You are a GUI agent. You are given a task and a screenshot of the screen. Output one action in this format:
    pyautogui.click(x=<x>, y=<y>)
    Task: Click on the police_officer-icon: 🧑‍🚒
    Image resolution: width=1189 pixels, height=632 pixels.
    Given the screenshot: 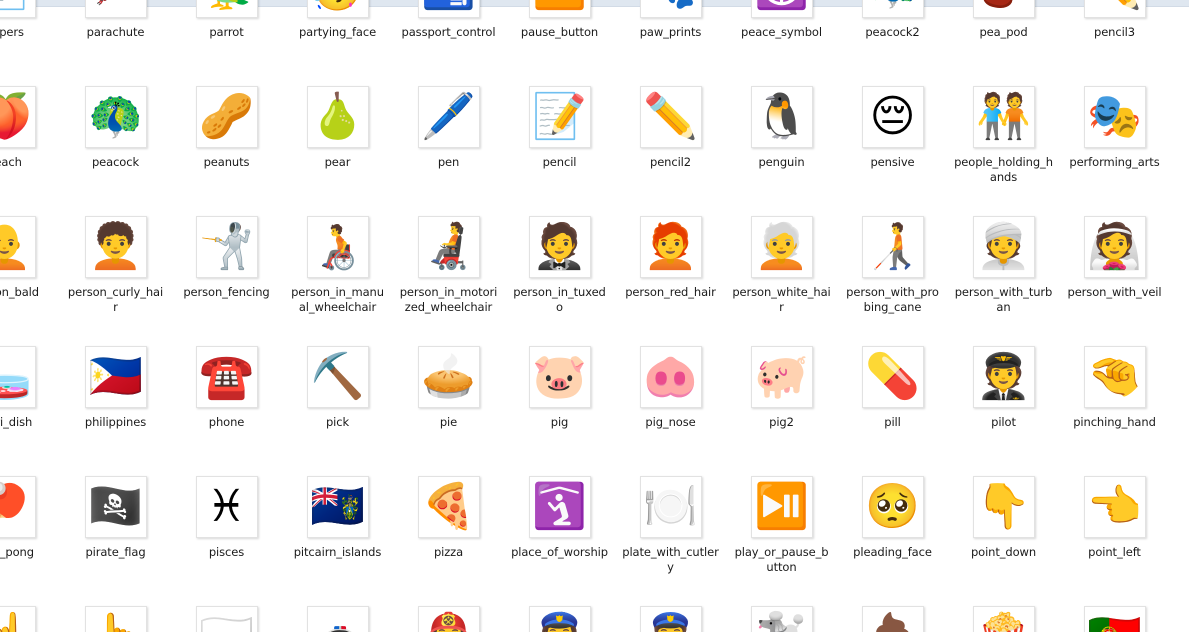 What is the action you would take?
    pyautogui.click(x=448, y=619)
    